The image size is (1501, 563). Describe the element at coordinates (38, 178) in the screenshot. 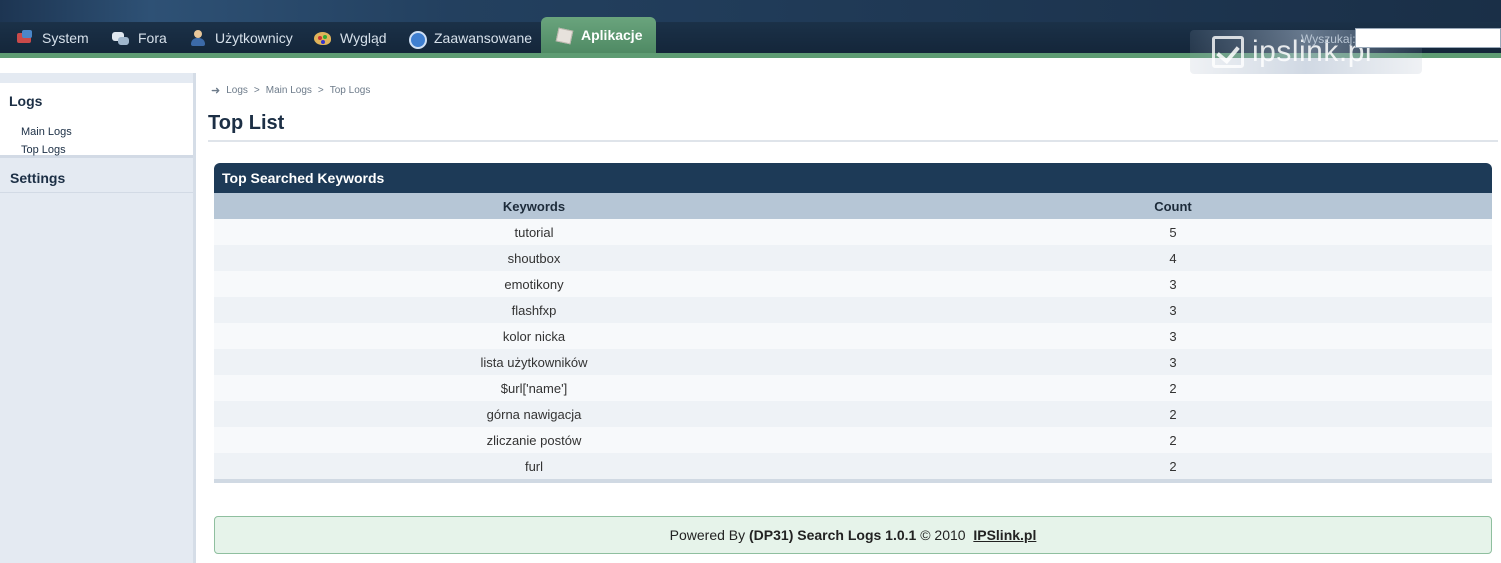

I see `sidebar-heading-settings: Settings` at that location.